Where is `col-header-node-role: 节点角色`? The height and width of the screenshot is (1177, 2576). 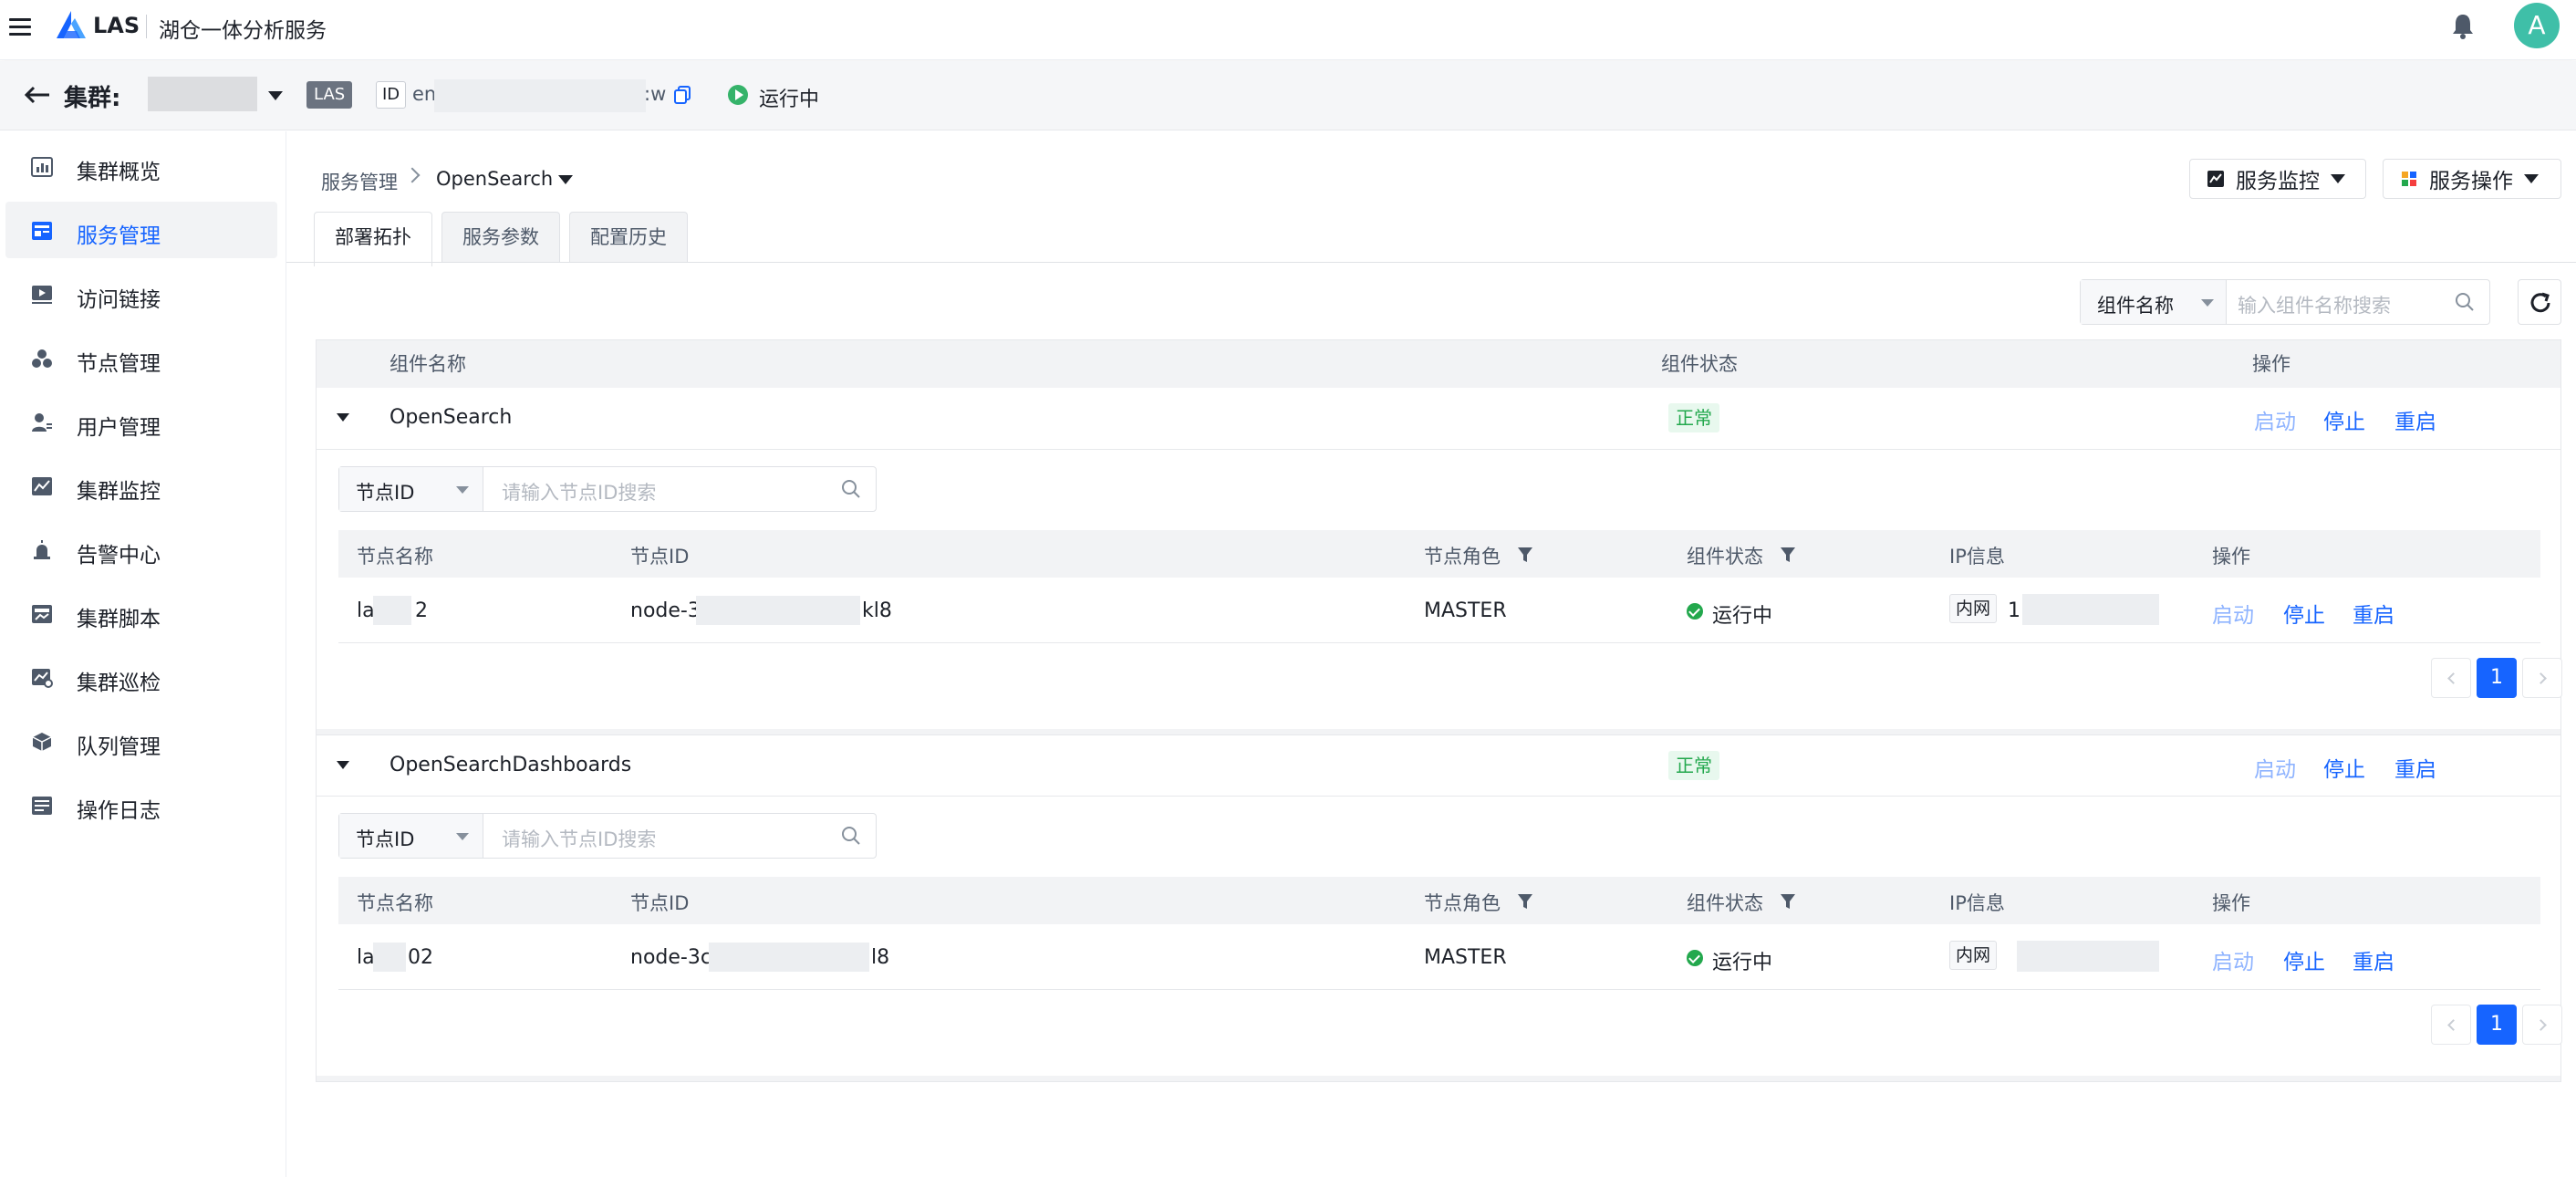
col-header-node-role: 节点角色 is located at coordinates (1463, 903).